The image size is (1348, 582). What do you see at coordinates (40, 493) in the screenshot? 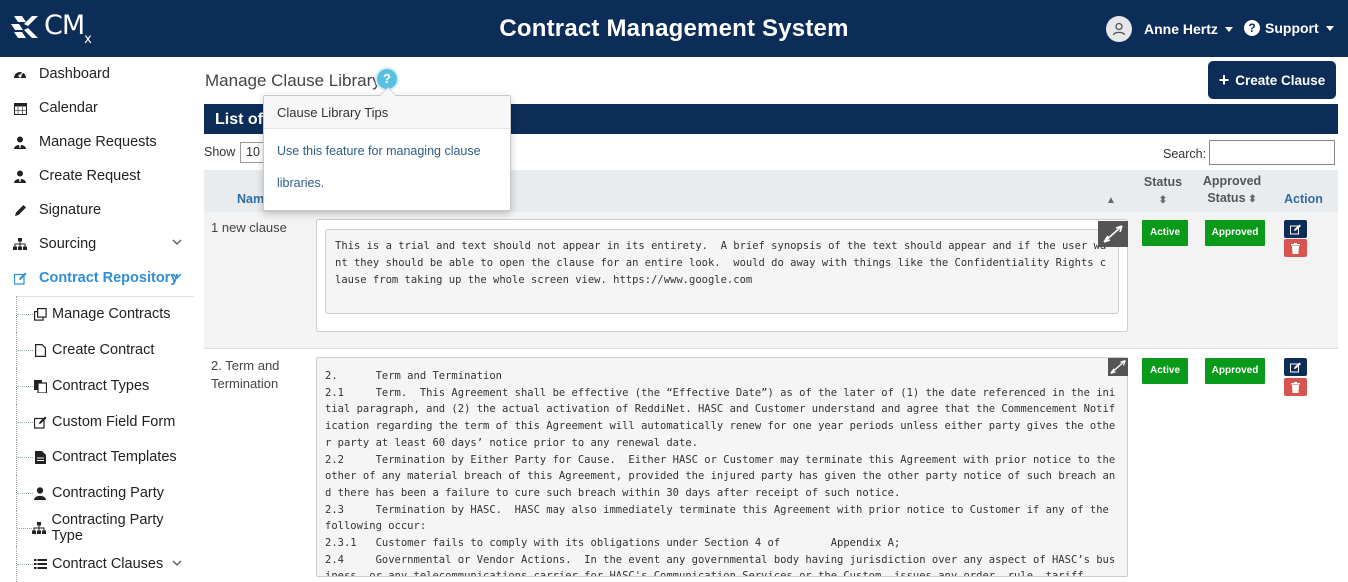
I see `user-icon` at bounding box center [40, 493].